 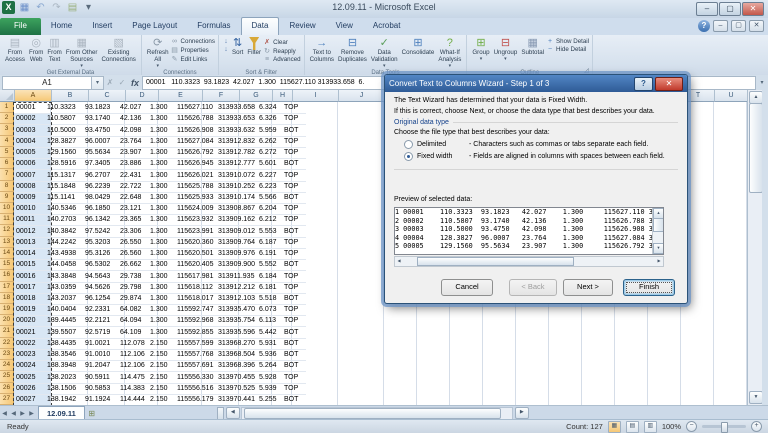 I want to click on row-header-25: 25, so click(x=7, y=377).